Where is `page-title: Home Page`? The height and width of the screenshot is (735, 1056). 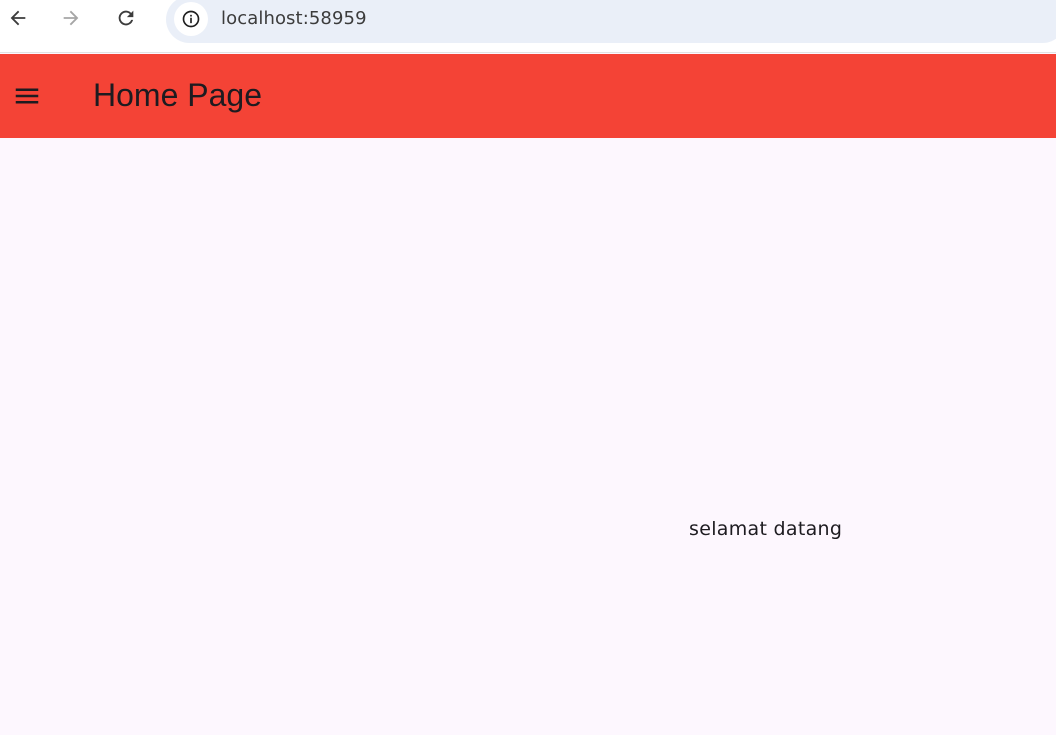 page-title: Home Page is located at coordinates (177, 95).